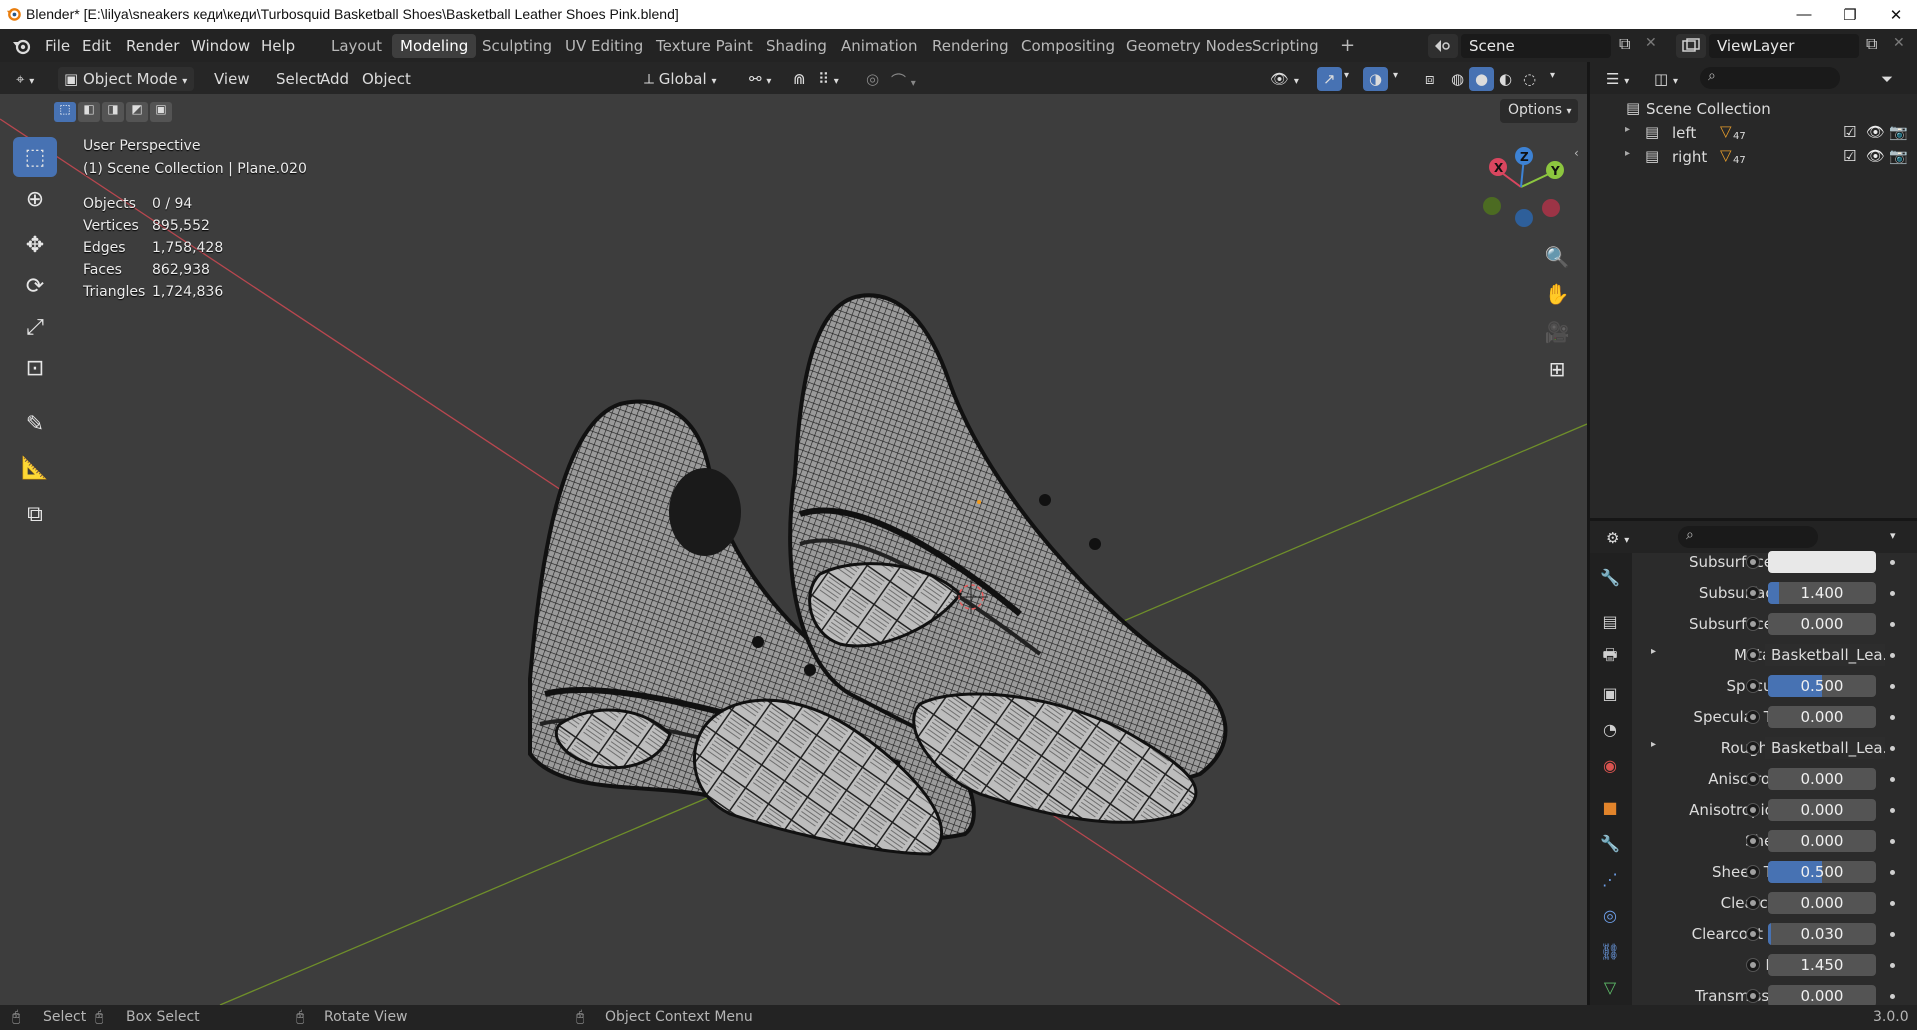  Describe the element at coordinates (65, 112) in the screenshot. I see `select-new-icon: ⬚` at that location.